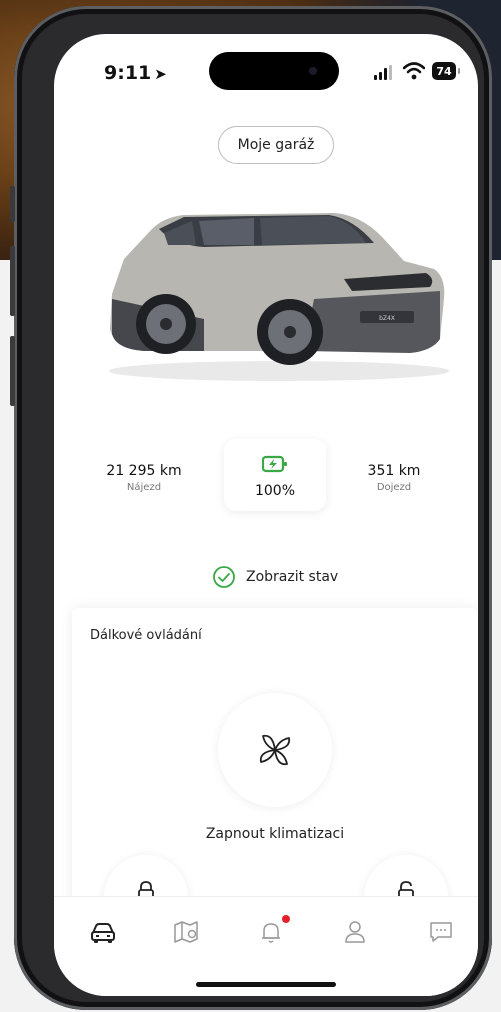 This screenshot has height=1012, width=501. What do you see at coordinates (394, 471) in the screenshot?
I see `range-value: 351 km` at bounding box center [394, 471].